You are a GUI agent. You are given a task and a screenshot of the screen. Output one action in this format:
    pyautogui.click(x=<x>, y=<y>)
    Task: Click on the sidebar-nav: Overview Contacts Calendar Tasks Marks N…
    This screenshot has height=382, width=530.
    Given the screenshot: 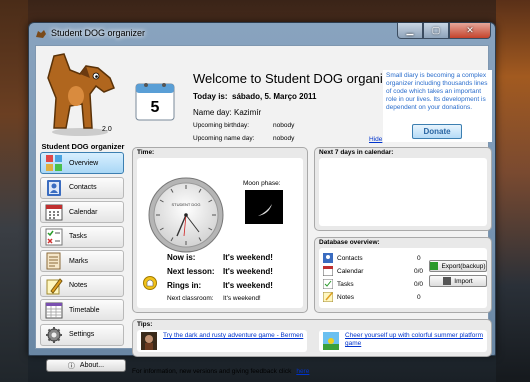 What is the action you would take?
    pyautogui.click(x=82, y=250)
    